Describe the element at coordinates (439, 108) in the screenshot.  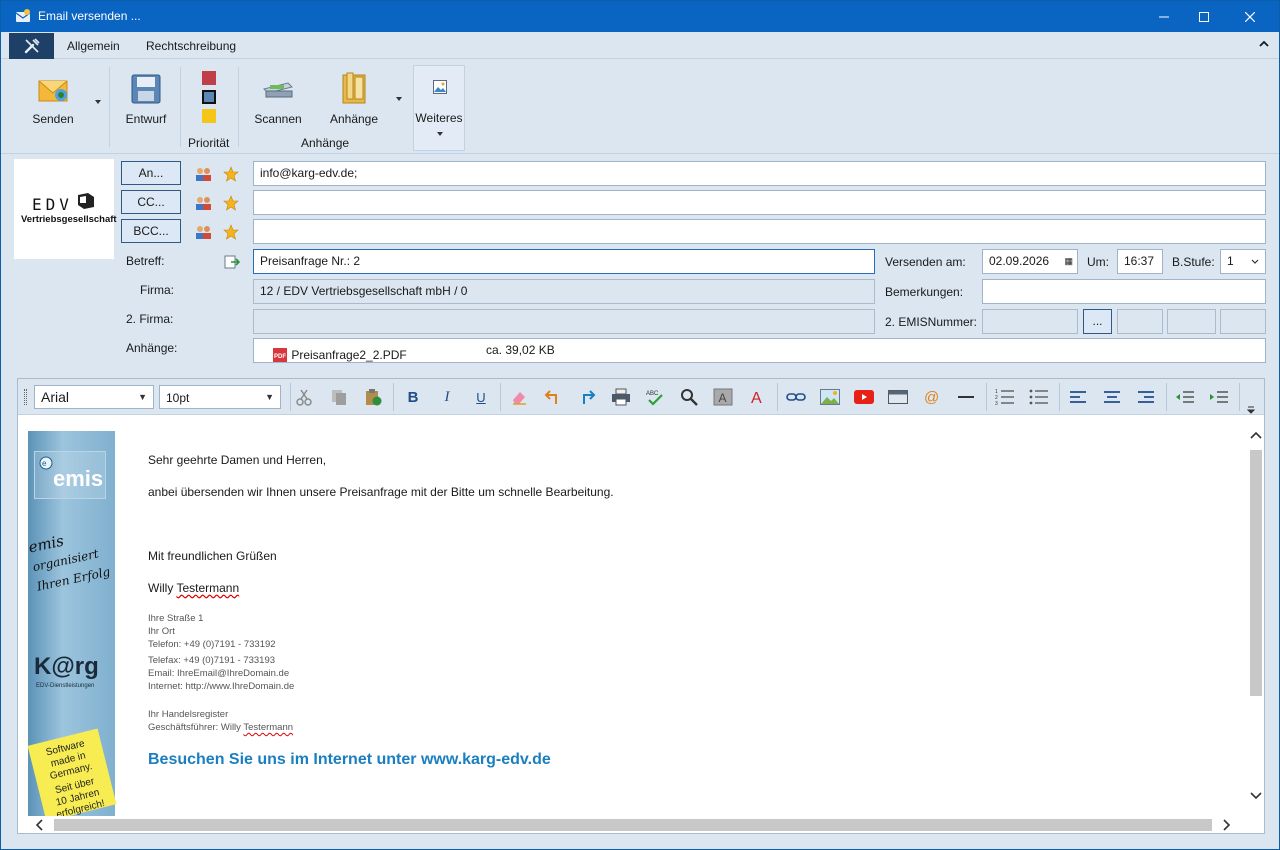
I see `more-button: Weiteres` at that location.